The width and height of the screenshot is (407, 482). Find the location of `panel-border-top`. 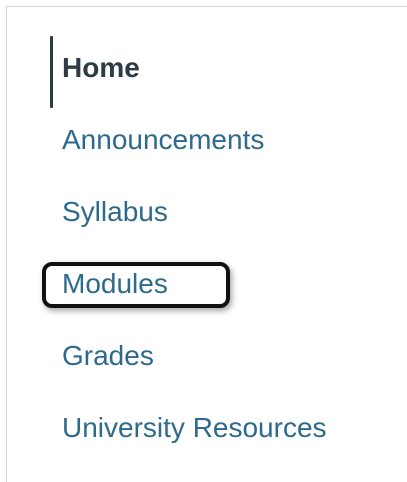

panel-border-top is located at coordinates (206, 6).